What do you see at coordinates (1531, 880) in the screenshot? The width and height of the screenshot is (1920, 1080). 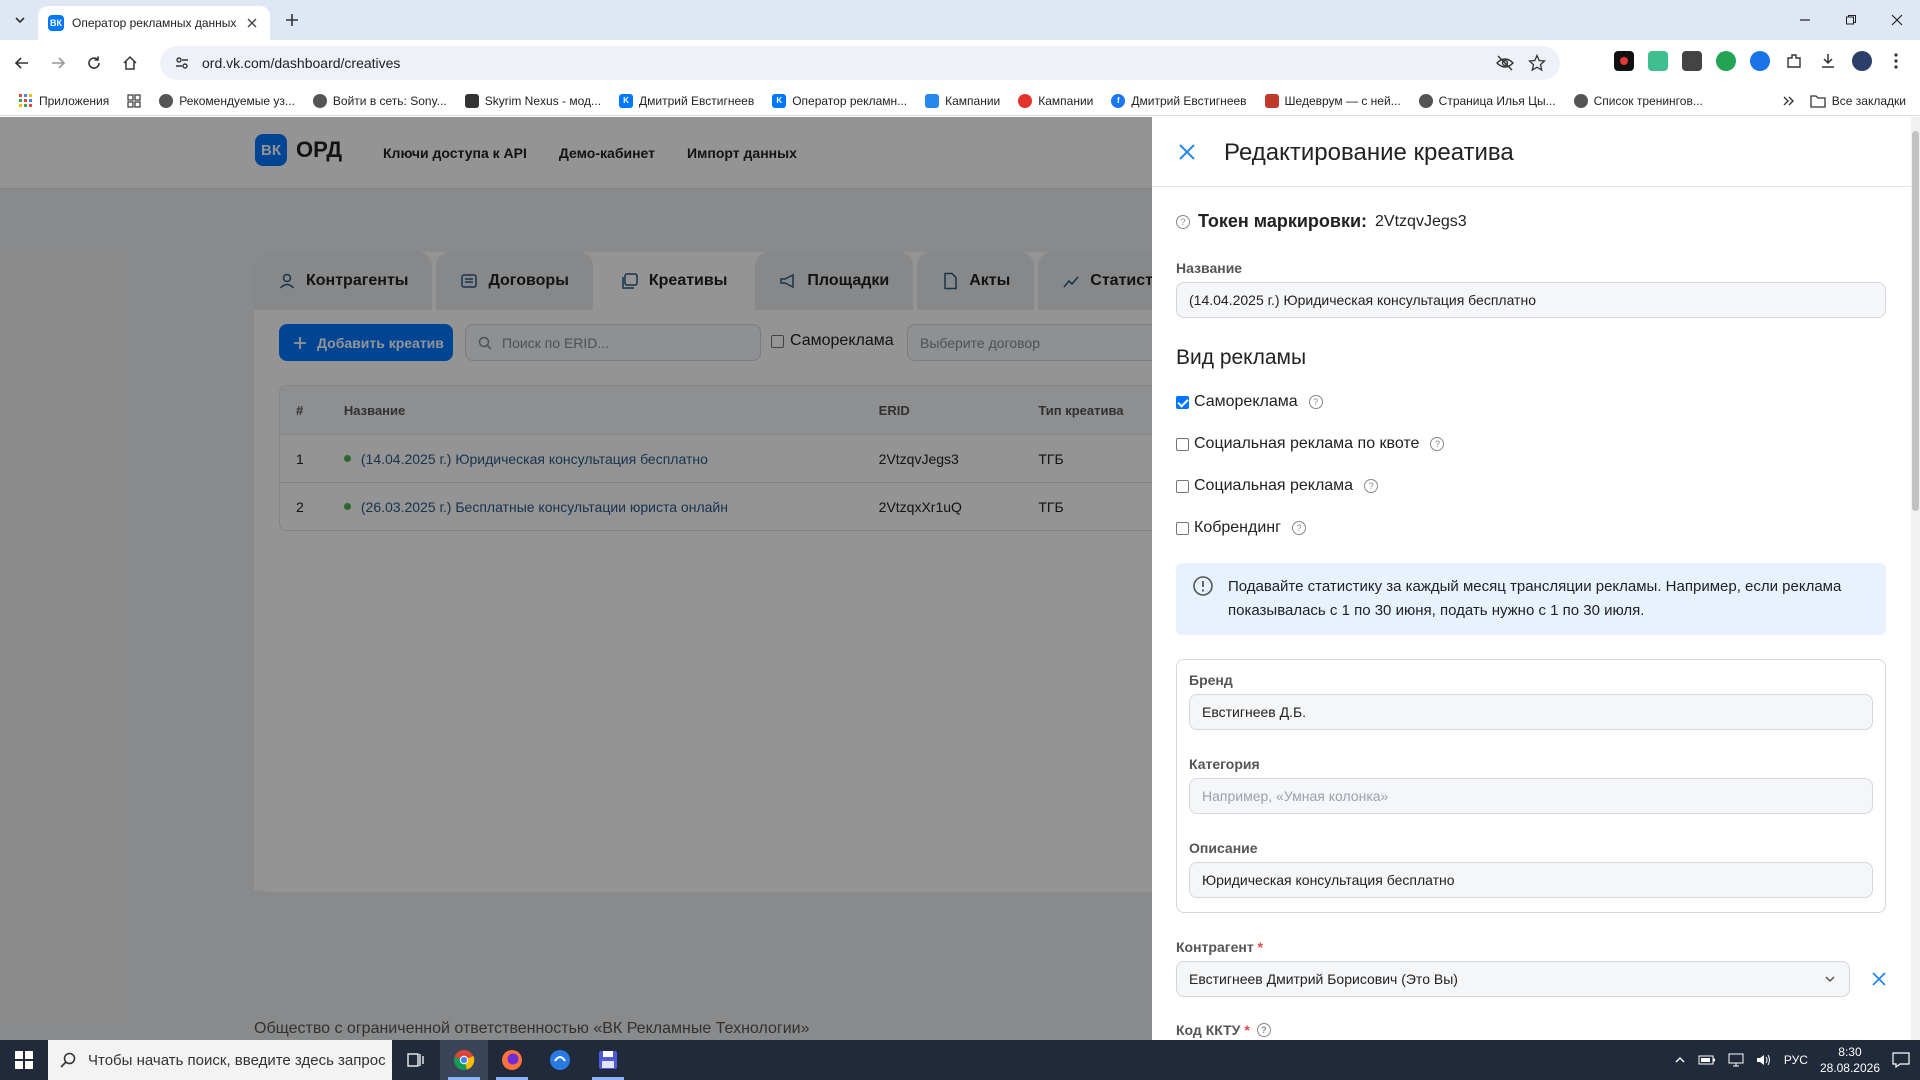 I see `description-input: Юридическая консультация бесплатно` at bounding box center [1531, 880].